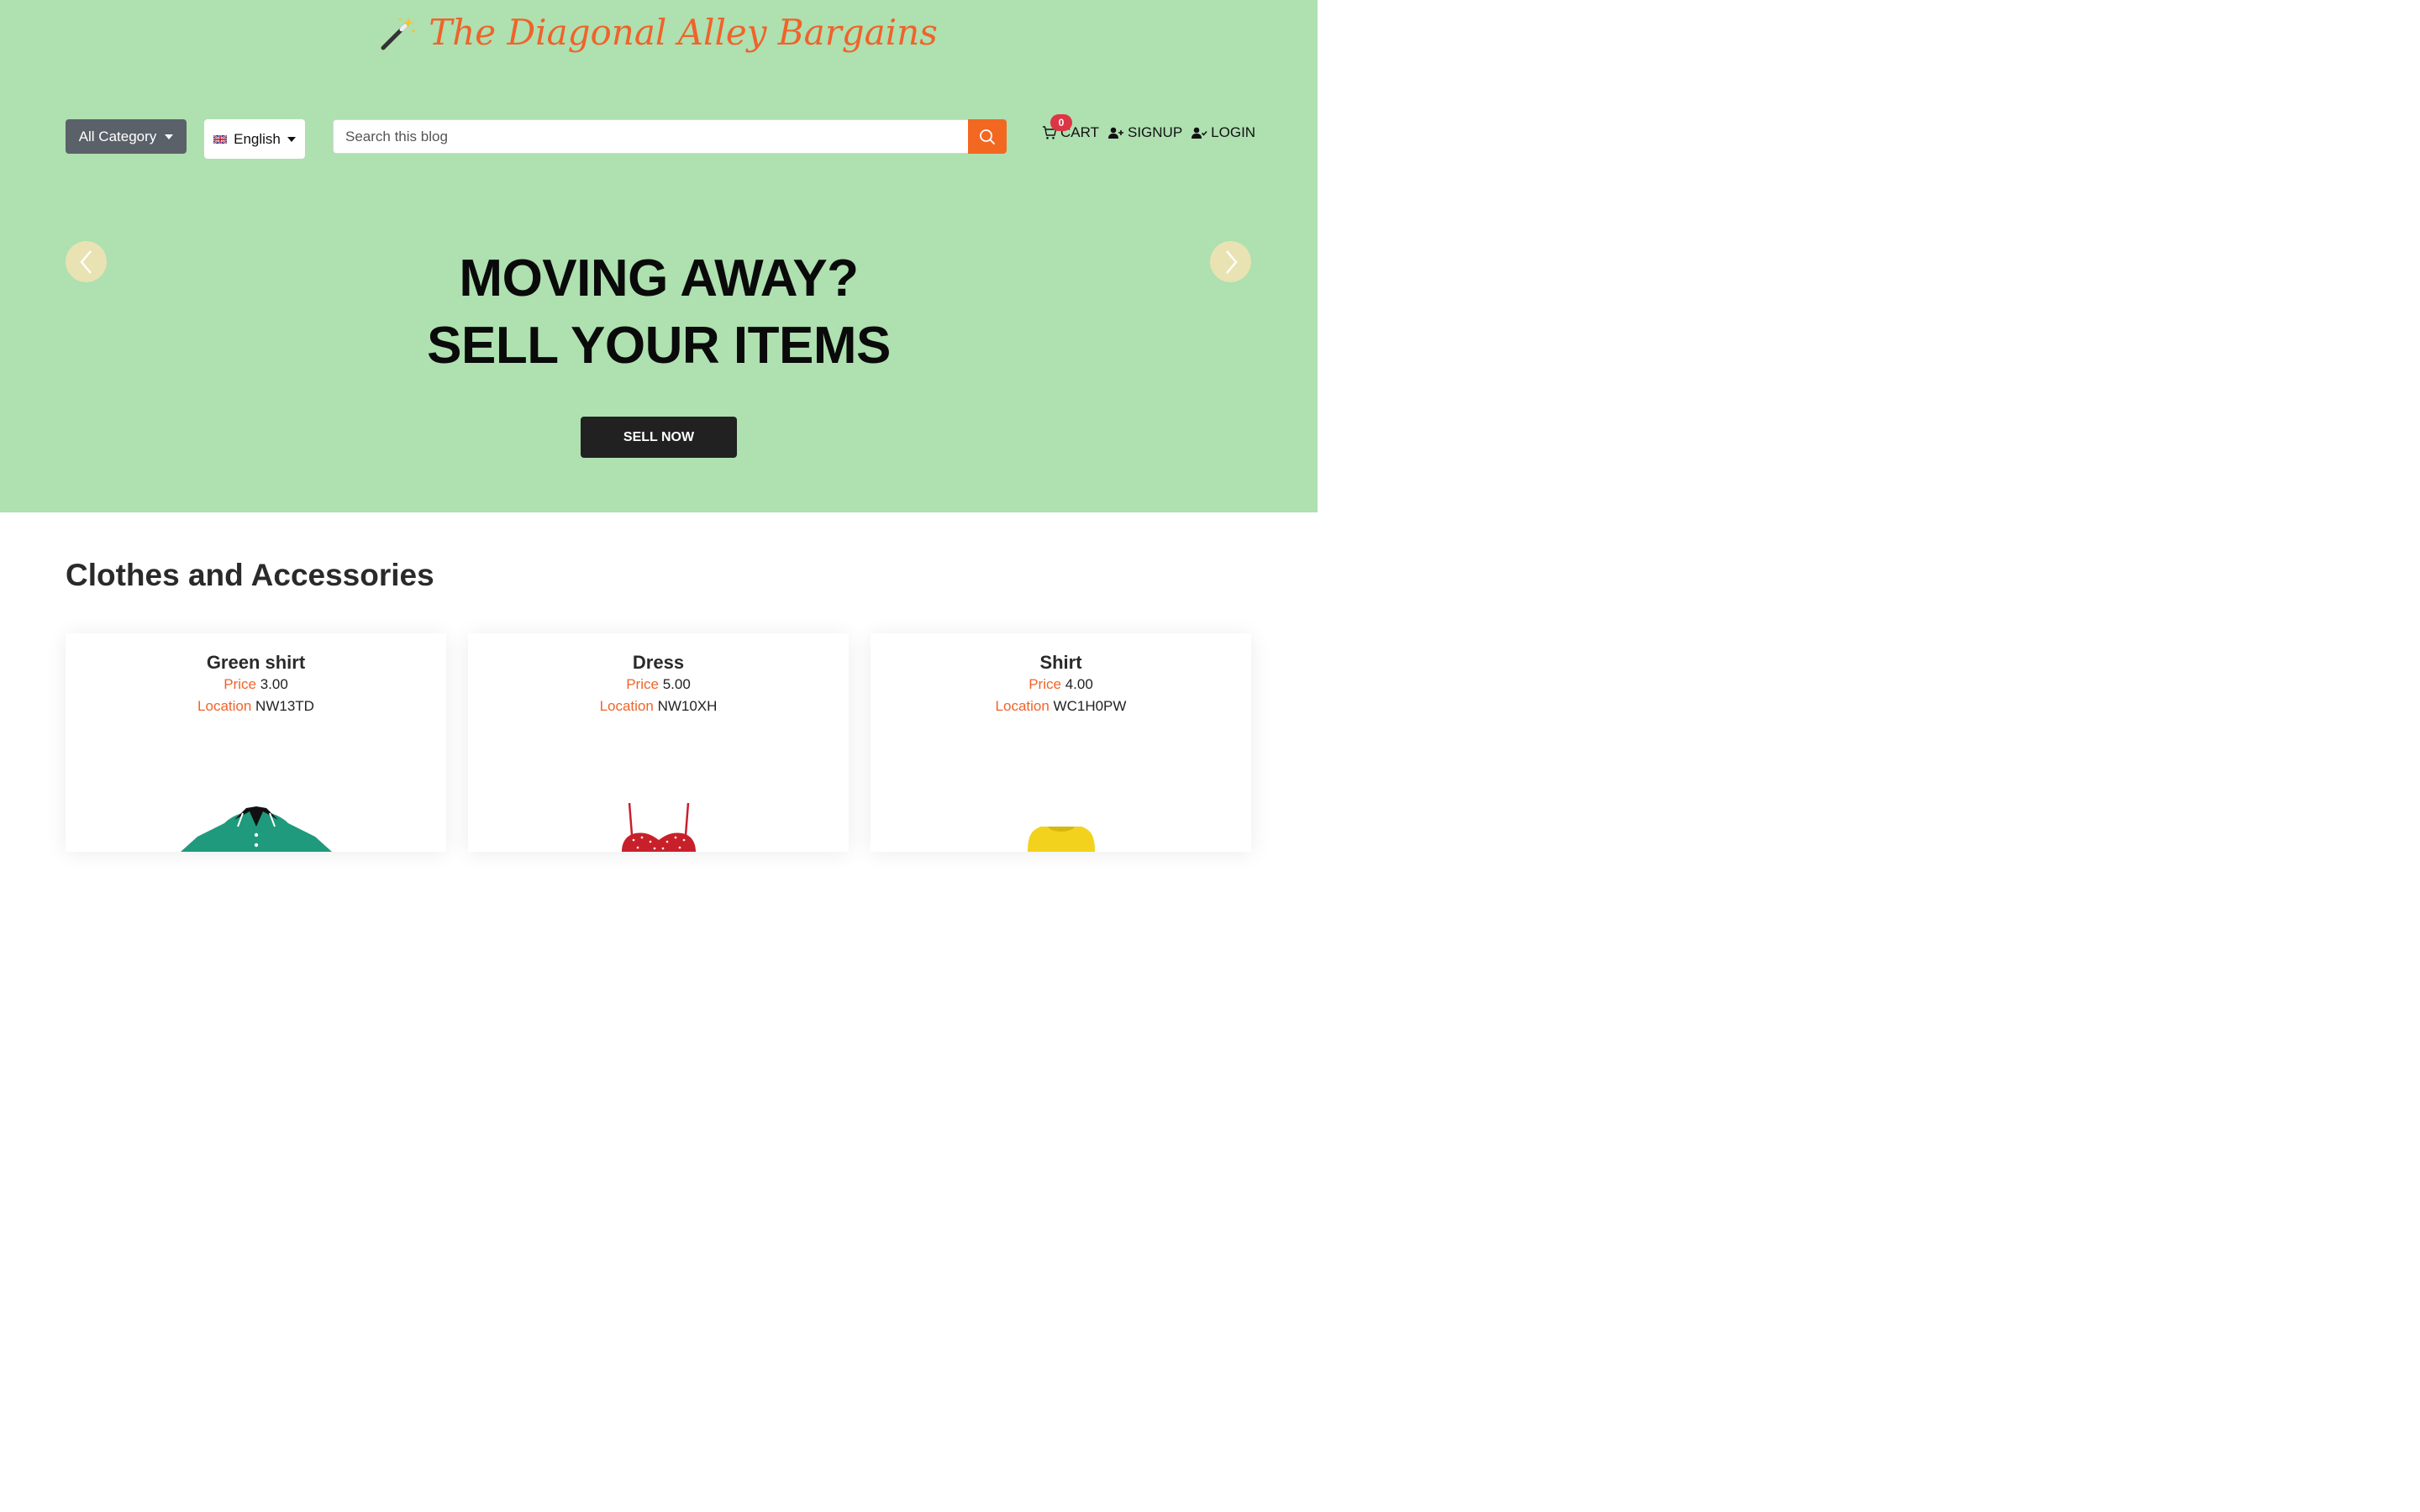 Image resolution: width=2420 pixels, height=1512 pixels. I want to click on uk-flag-icon, so click(220, 139).